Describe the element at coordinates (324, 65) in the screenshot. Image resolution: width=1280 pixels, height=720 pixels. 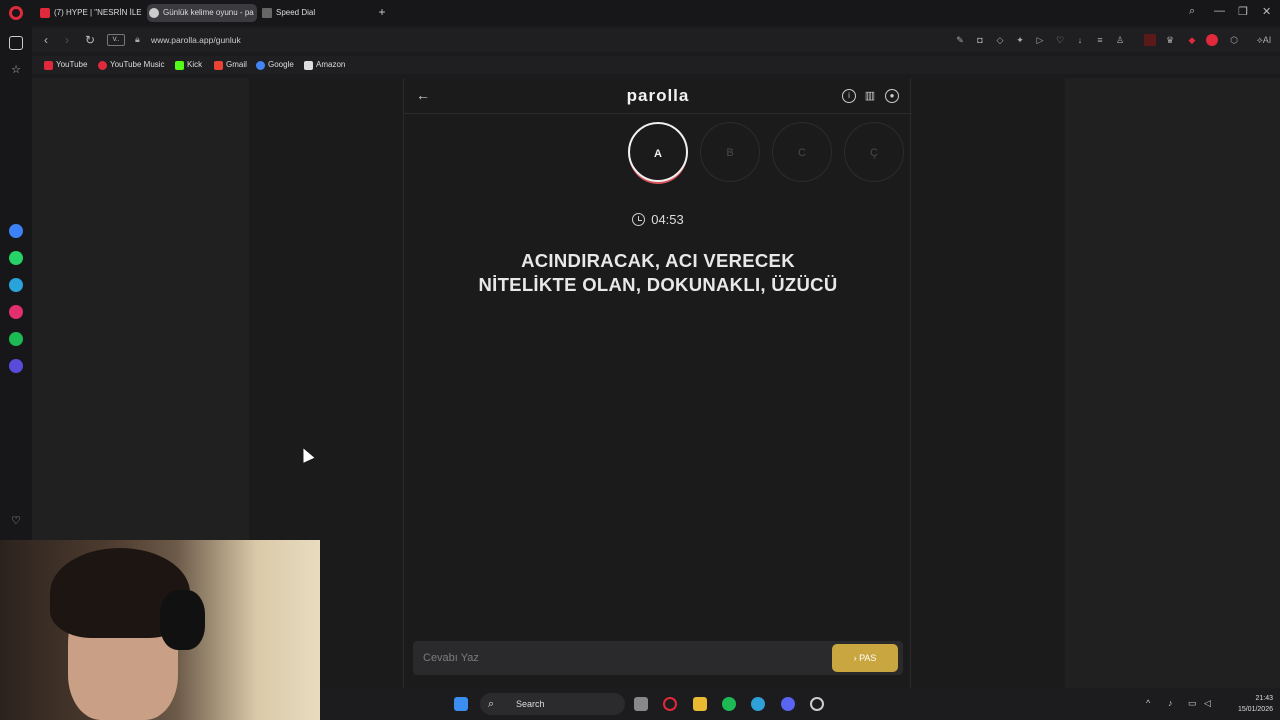
I see `bookmark-amazon: Amazon` at that location.